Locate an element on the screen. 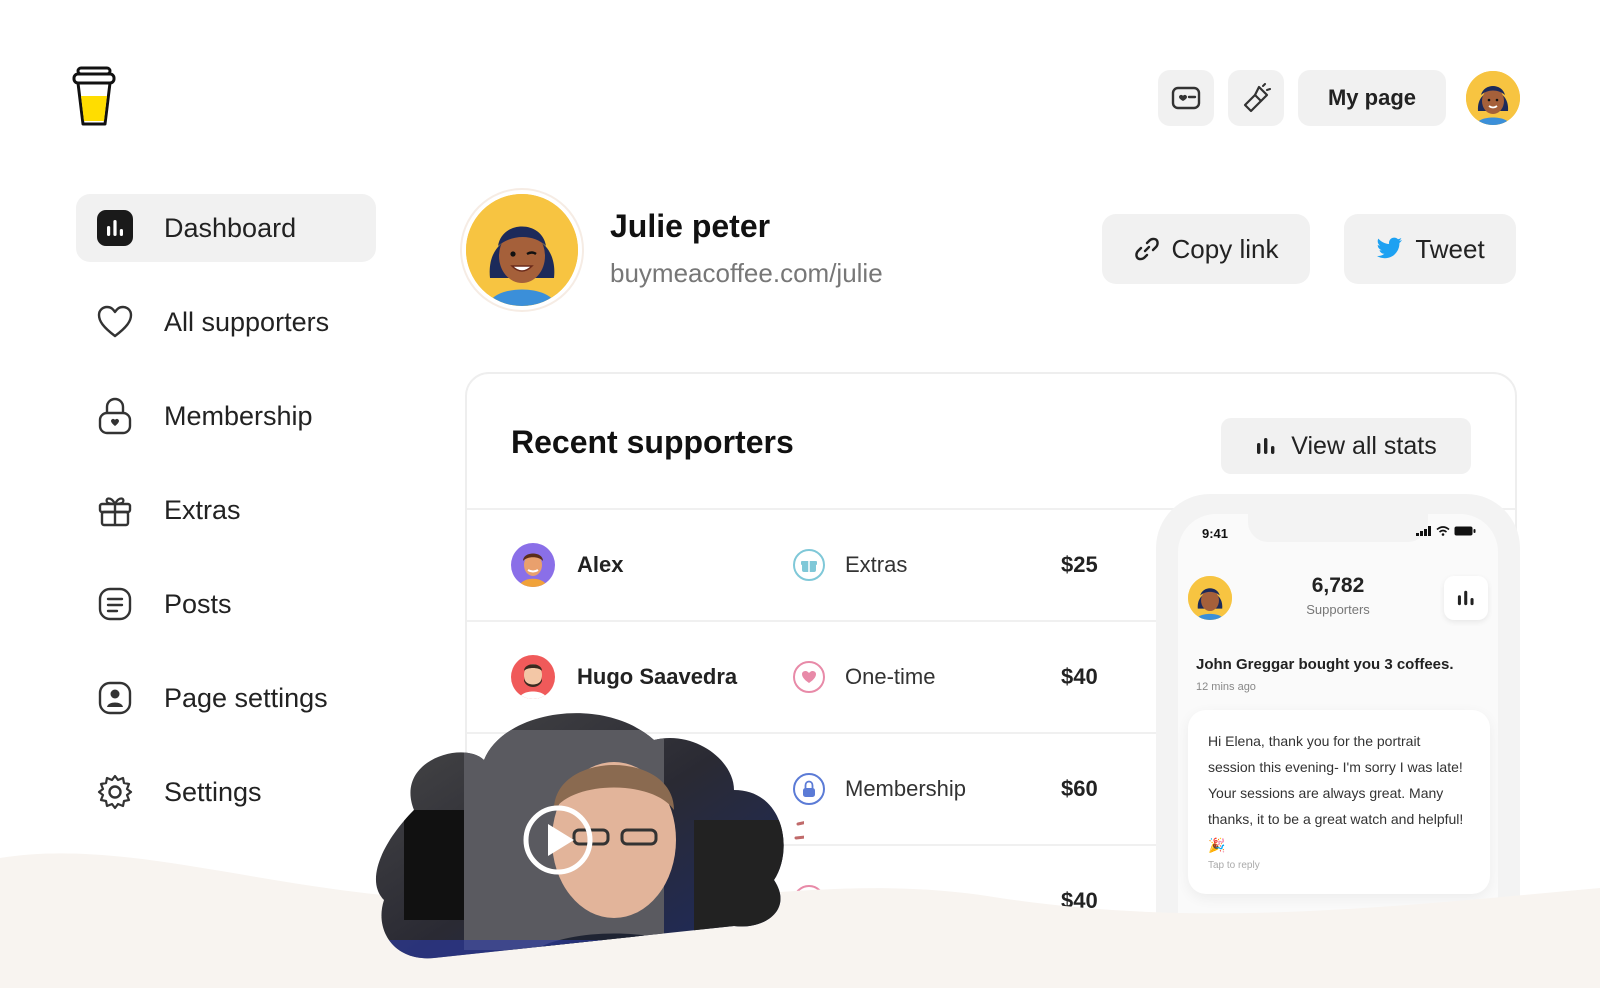 Image resolution: width=1600 pixels, height=988 pixels. sidebar-item-label: Membership is located at coordinates (238, 415).